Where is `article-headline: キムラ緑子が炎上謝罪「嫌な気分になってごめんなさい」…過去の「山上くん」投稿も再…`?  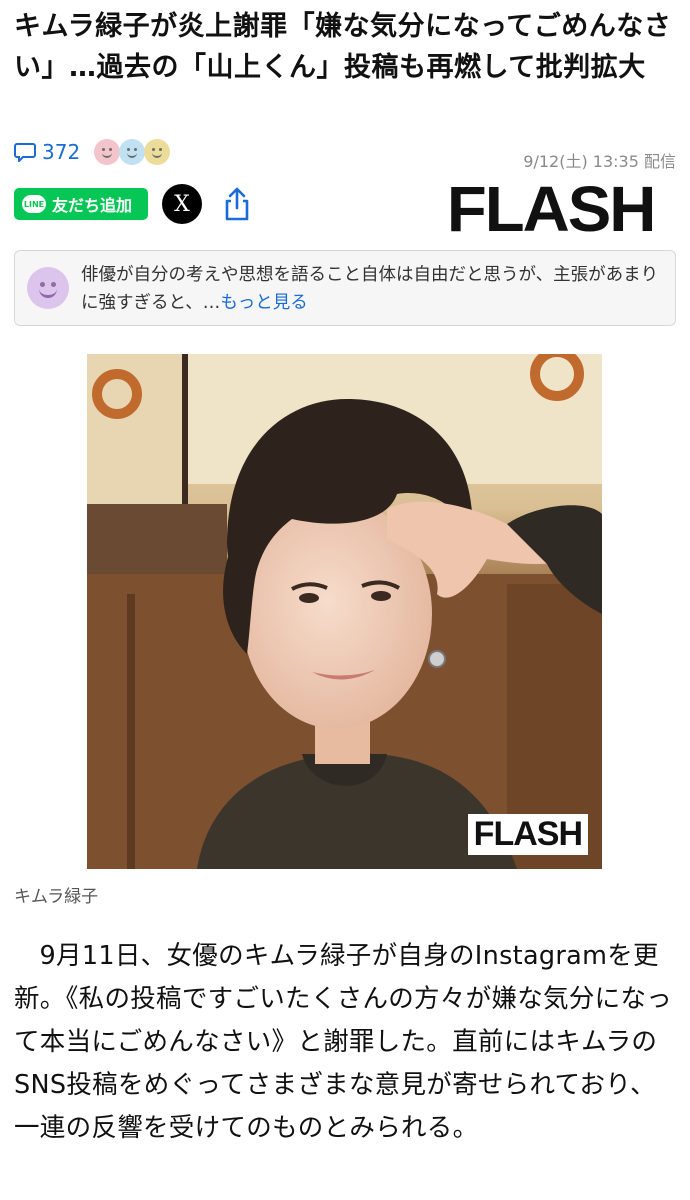 article-headline: キムラ緑子が炎上謝罪「嫌な気分になってごめんなさい」…過去の「山上くん」投稿も再… is located at coordinates (343, 47).